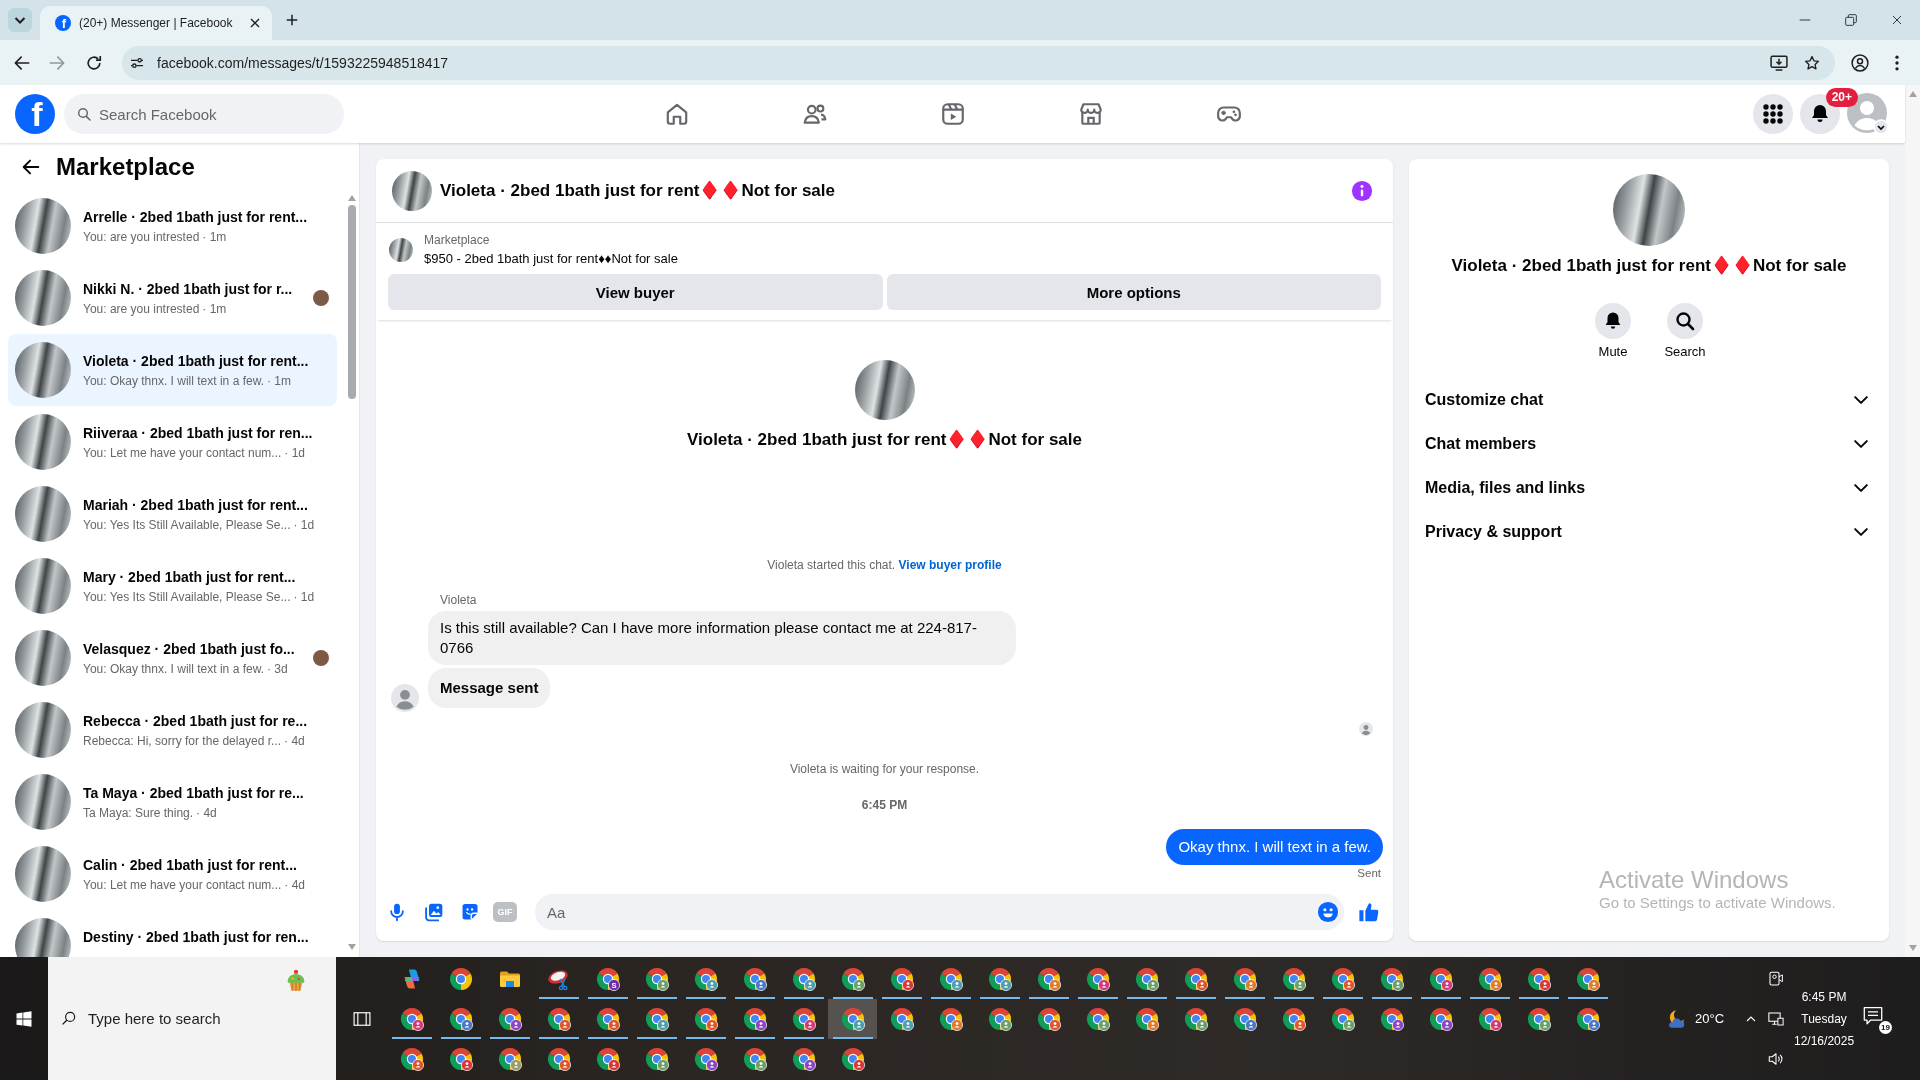 This screenshot has height=1080, width=1920. What do you see at coordinates (1710, 1018) in the screenshot?
I see `weather-temperature: 20°C` at bounding box center [1710, 1018].